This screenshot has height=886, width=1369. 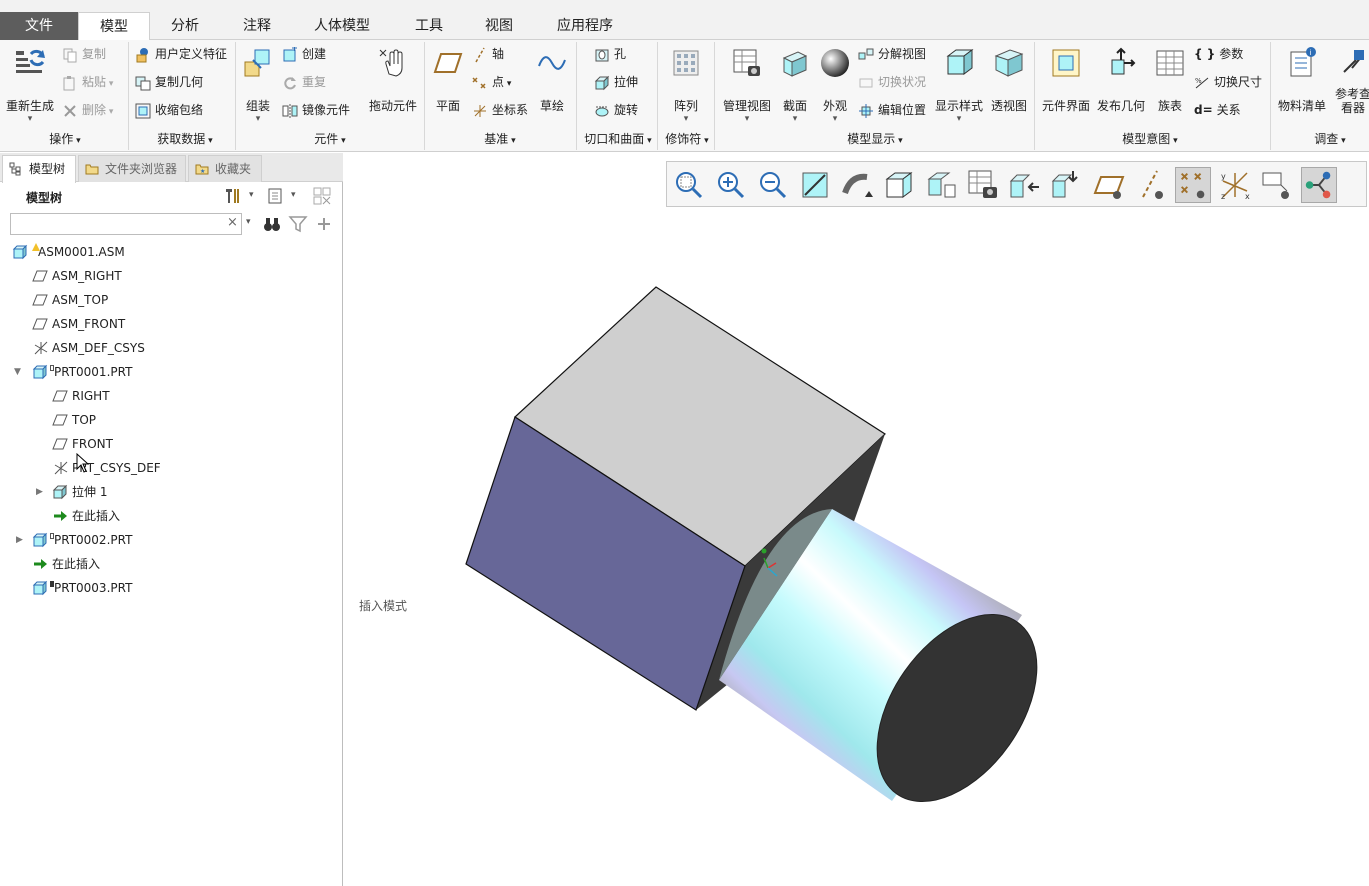 What do you see at coordinates (114, 26) in the screenshot?
I see `tab-model: 模型` at bounding box center [114, 26].